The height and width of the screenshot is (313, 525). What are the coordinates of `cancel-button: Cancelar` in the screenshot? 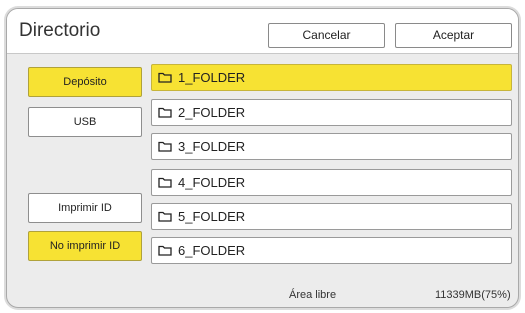 It's located at (326, 35).